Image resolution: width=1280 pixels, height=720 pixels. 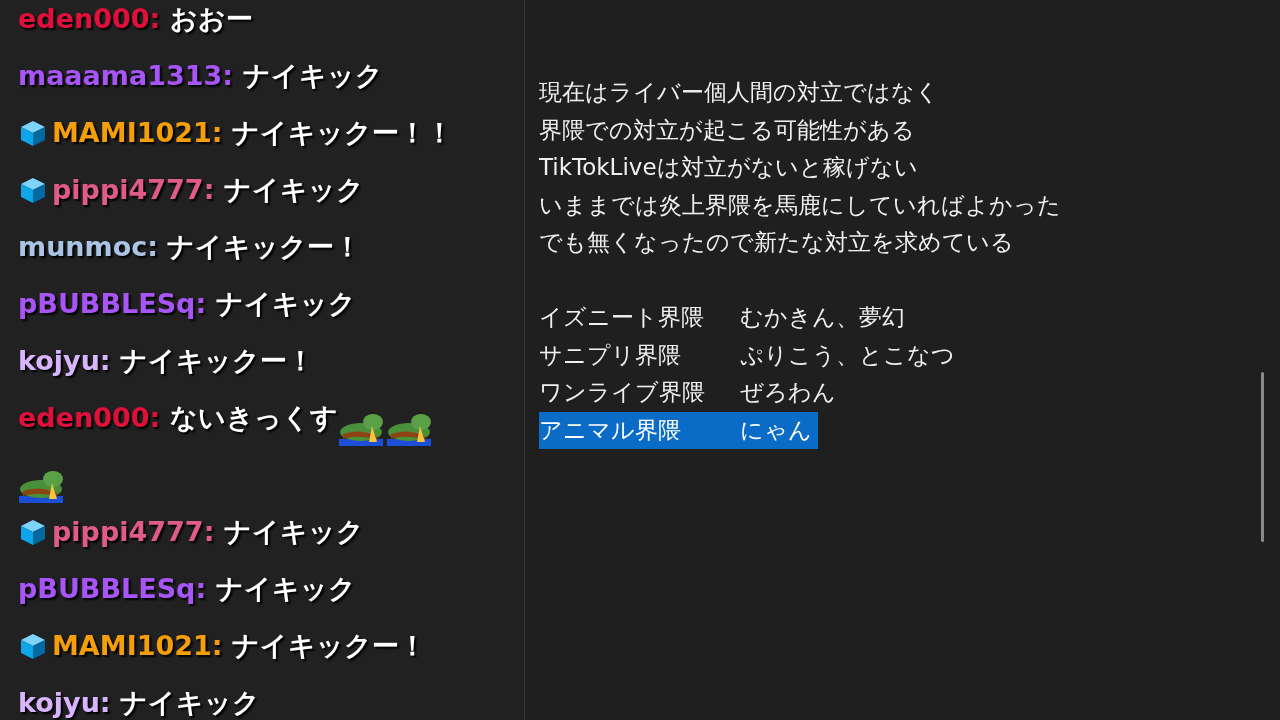 I want to click on note-line: 界隈での対立が起こる可能性がある, so click(x=727, y=130).